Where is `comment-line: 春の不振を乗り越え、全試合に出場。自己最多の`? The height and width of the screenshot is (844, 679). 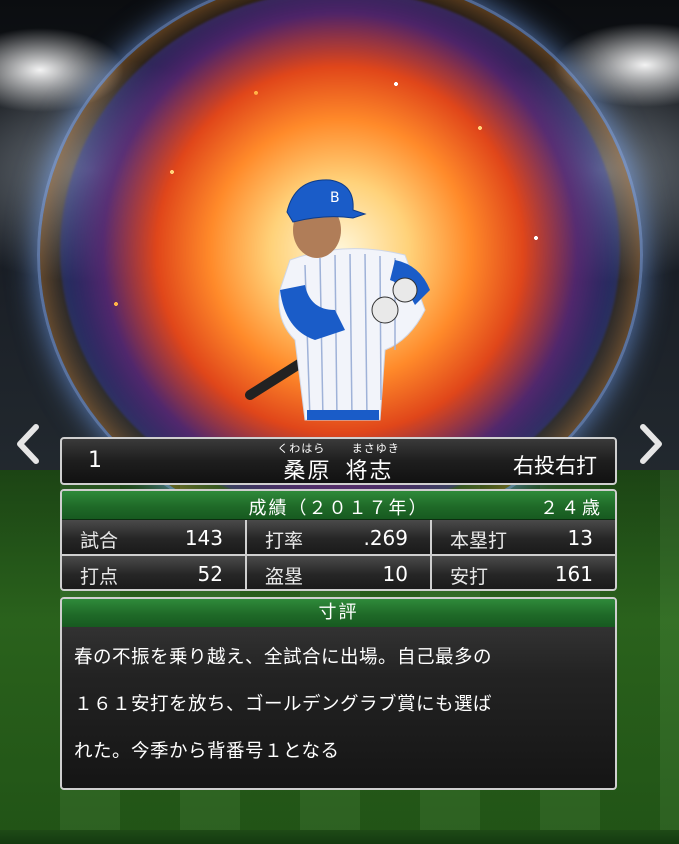
comment-line: 春の不振を乗り越え、全試合に出場。自己最多の is located at coordinates (283, 657).